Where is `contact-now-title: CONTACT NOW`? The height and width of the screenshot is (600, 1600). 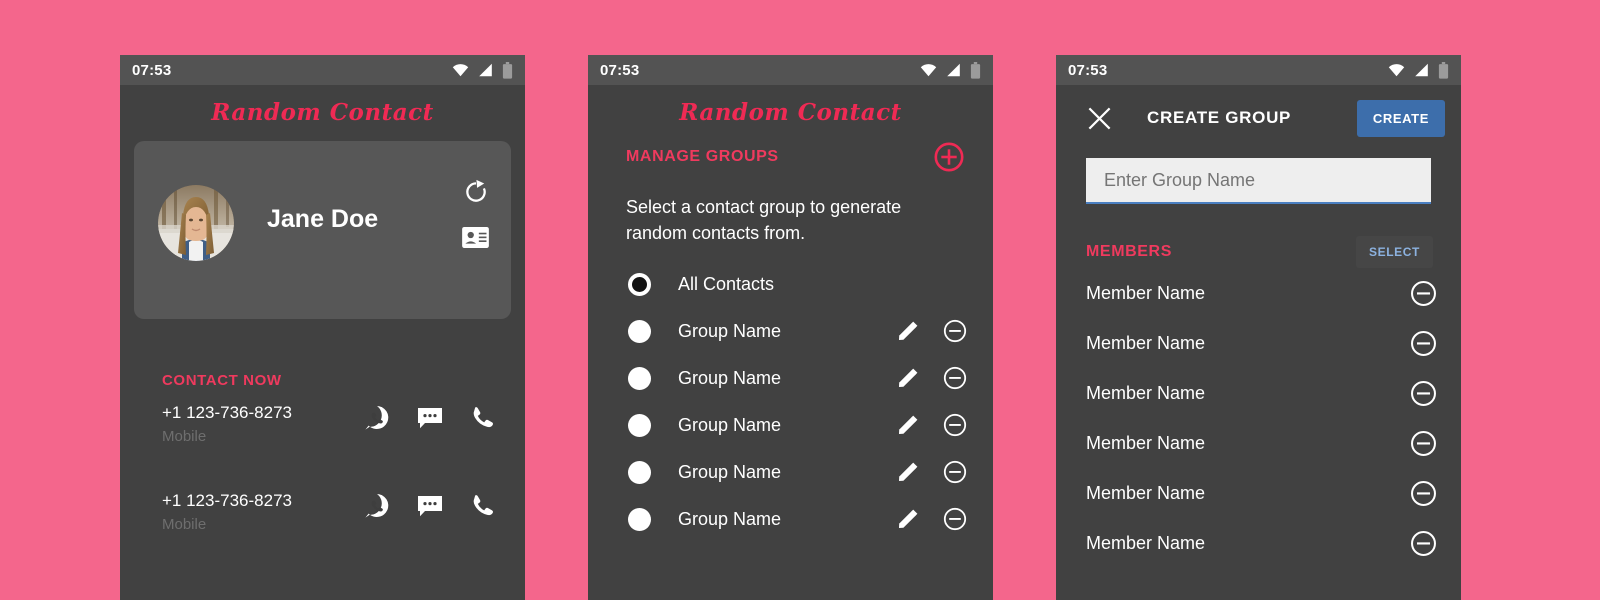
contact-now-title: CONTACT NOW is located at coordinates (222, 380).